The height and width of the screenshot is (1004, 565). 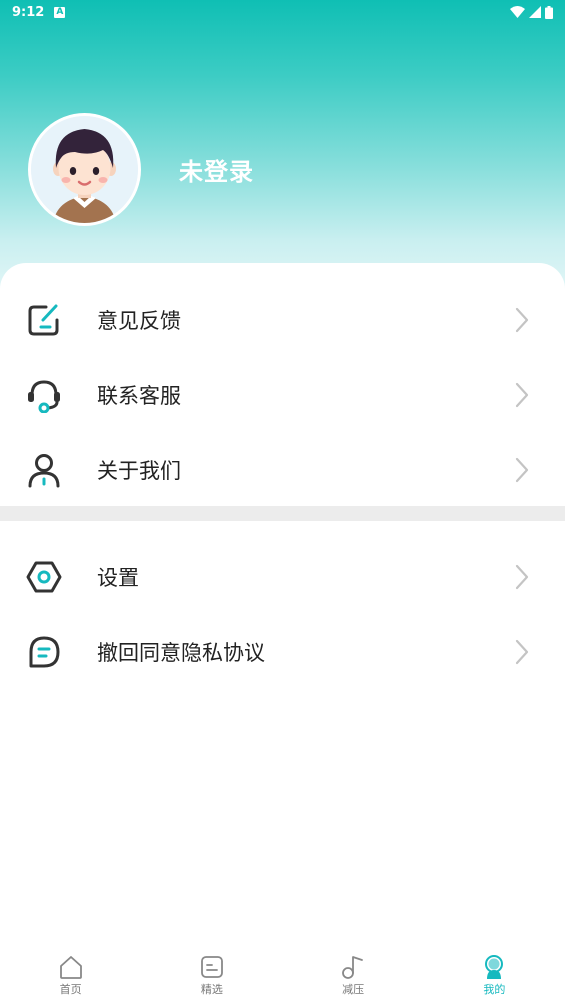 What do you see at coordinates (28, 12) in the screenshot?
I see `status-time: 9:12` at bounding box center [28, 12].